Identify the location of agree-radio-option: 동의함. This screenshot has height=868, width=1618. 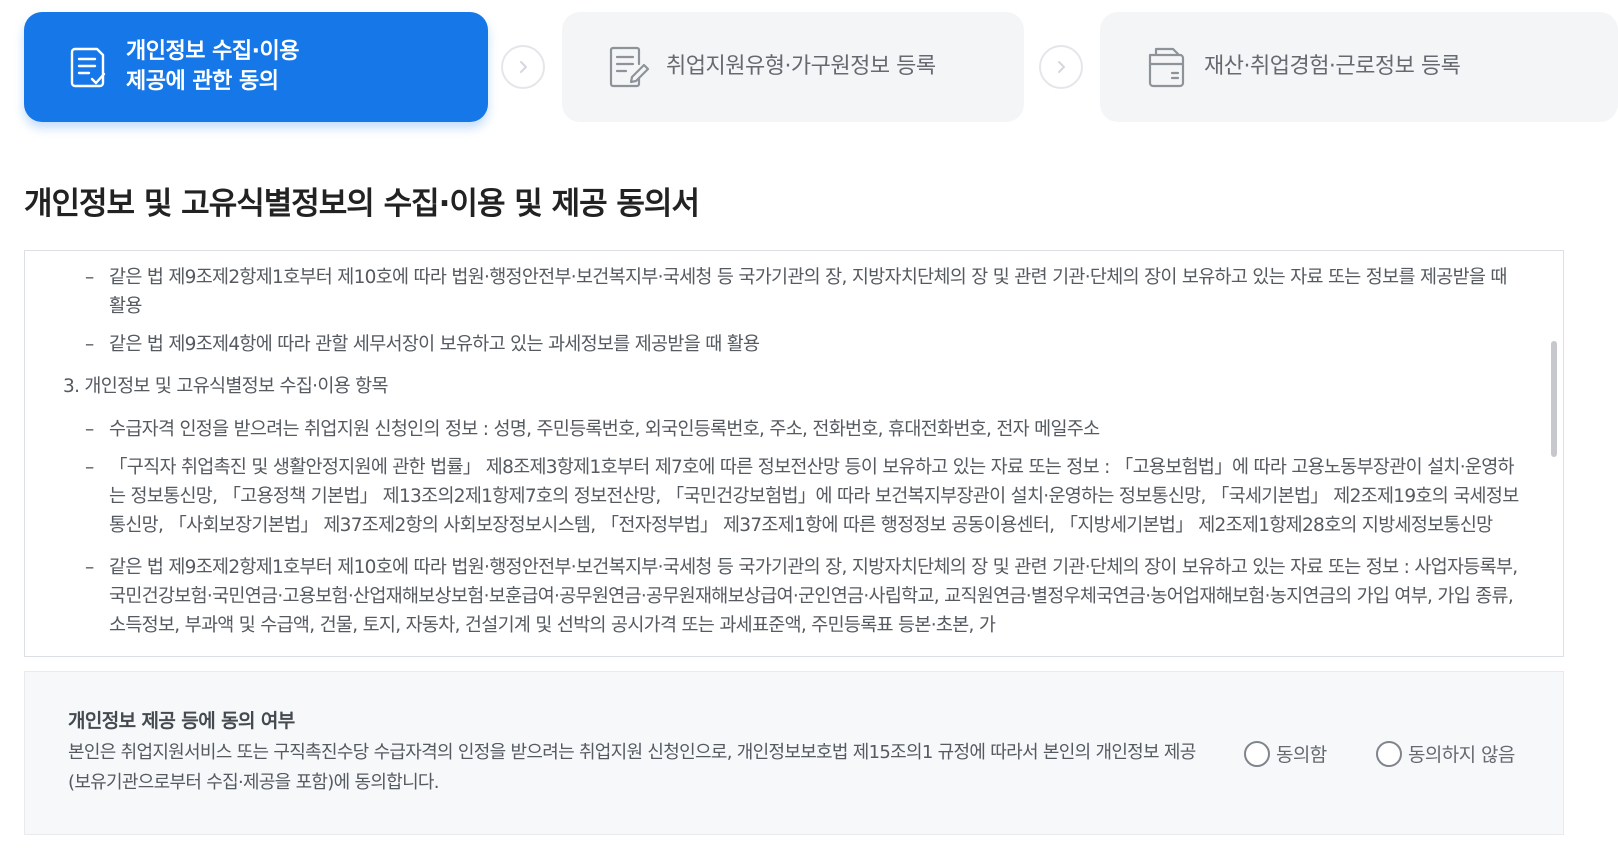
(1285, 753).